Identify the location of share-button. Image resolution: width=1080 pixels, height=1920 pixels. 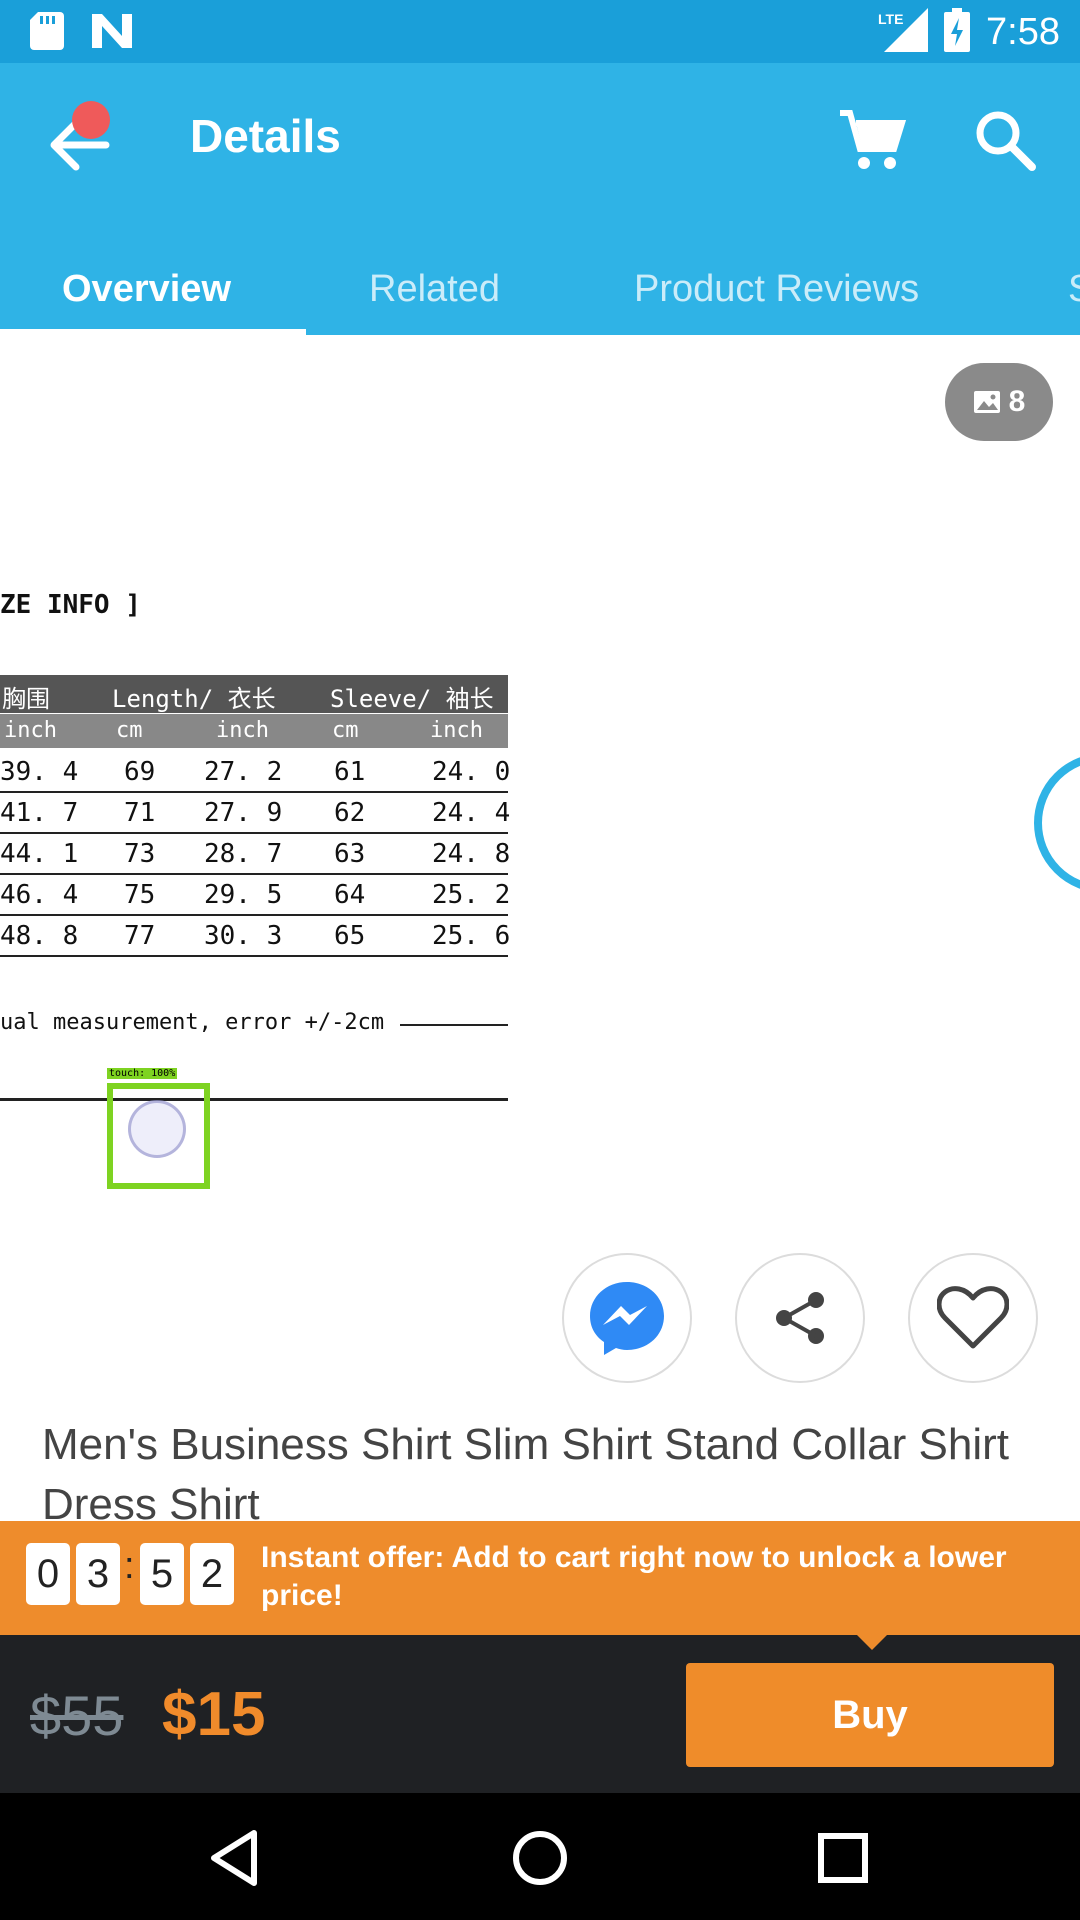
(800, 1318).